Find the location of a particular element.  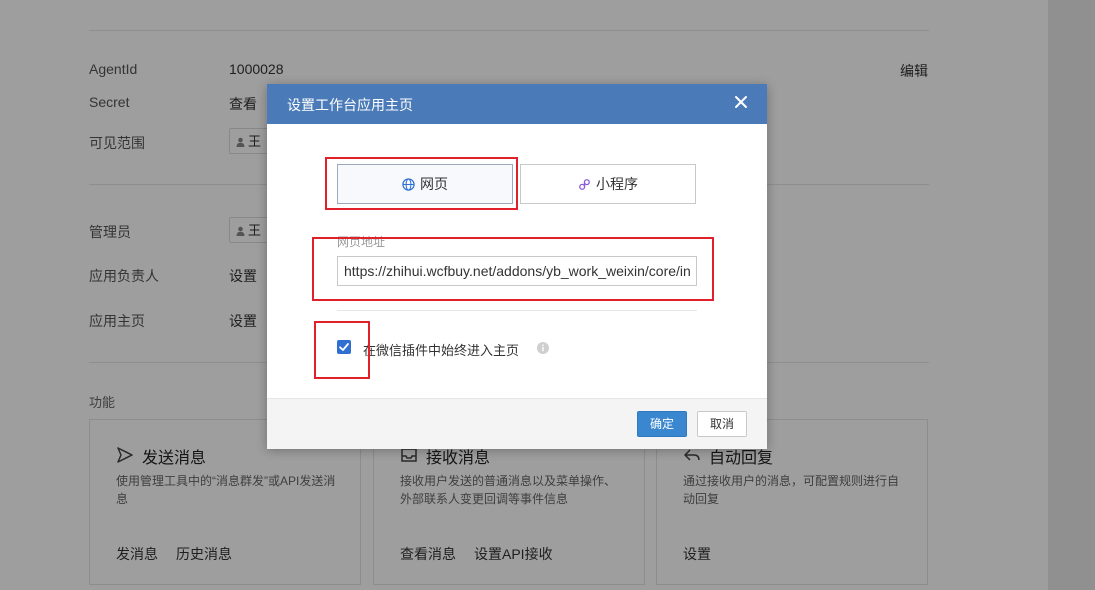

info-icon is located at coordinates (543, 348).